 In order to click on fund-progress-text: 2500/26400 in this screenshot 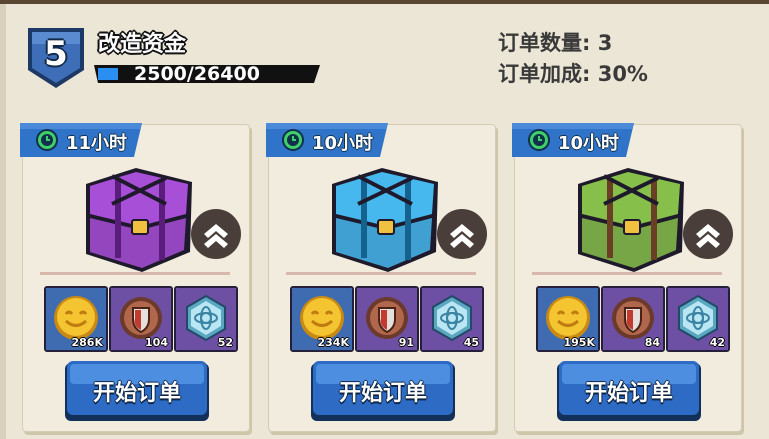, I will do `click(197, 74)`.